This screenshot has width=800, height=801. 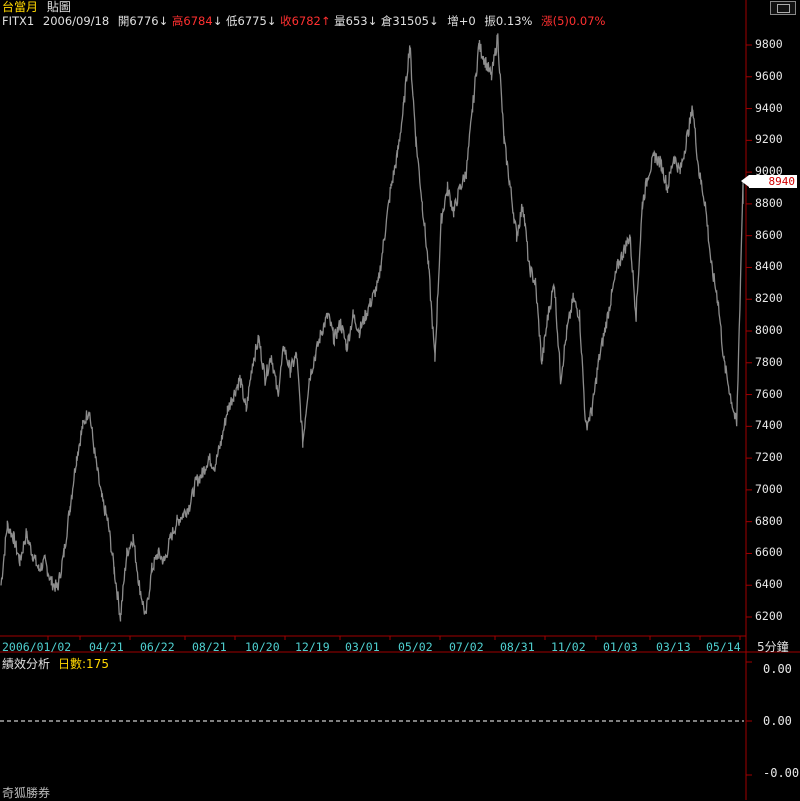 What do you see at coordinates (773, 182) in the screenshot?
I see `last-price-tag: 8940` at bounding box center [773, 182].